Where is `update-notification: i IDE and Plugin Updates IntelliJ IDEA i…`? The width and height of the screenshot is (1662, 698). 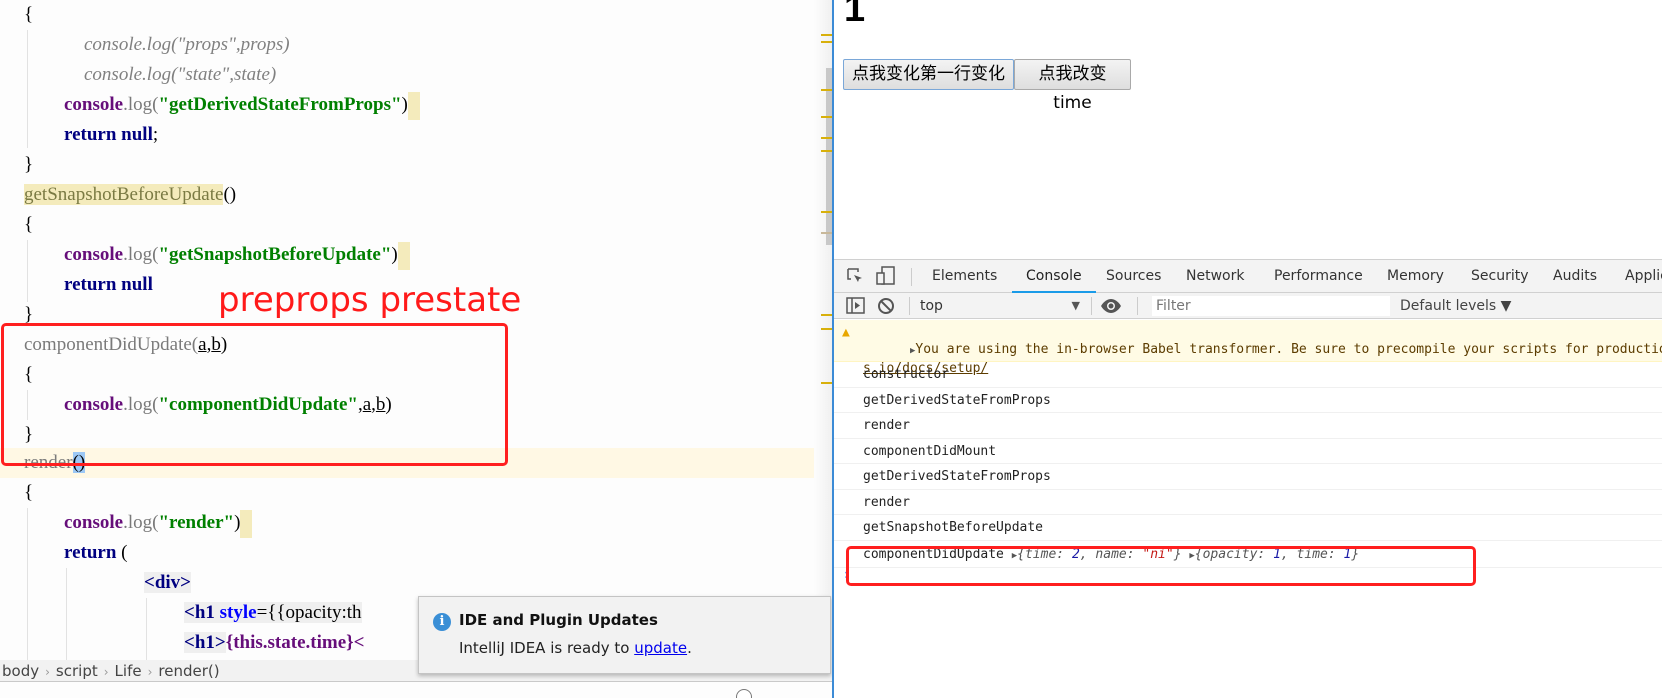
update-notification: i IDE and Plugin Updates IntelliJ IDEA i… is located at coordinates (624, 635).